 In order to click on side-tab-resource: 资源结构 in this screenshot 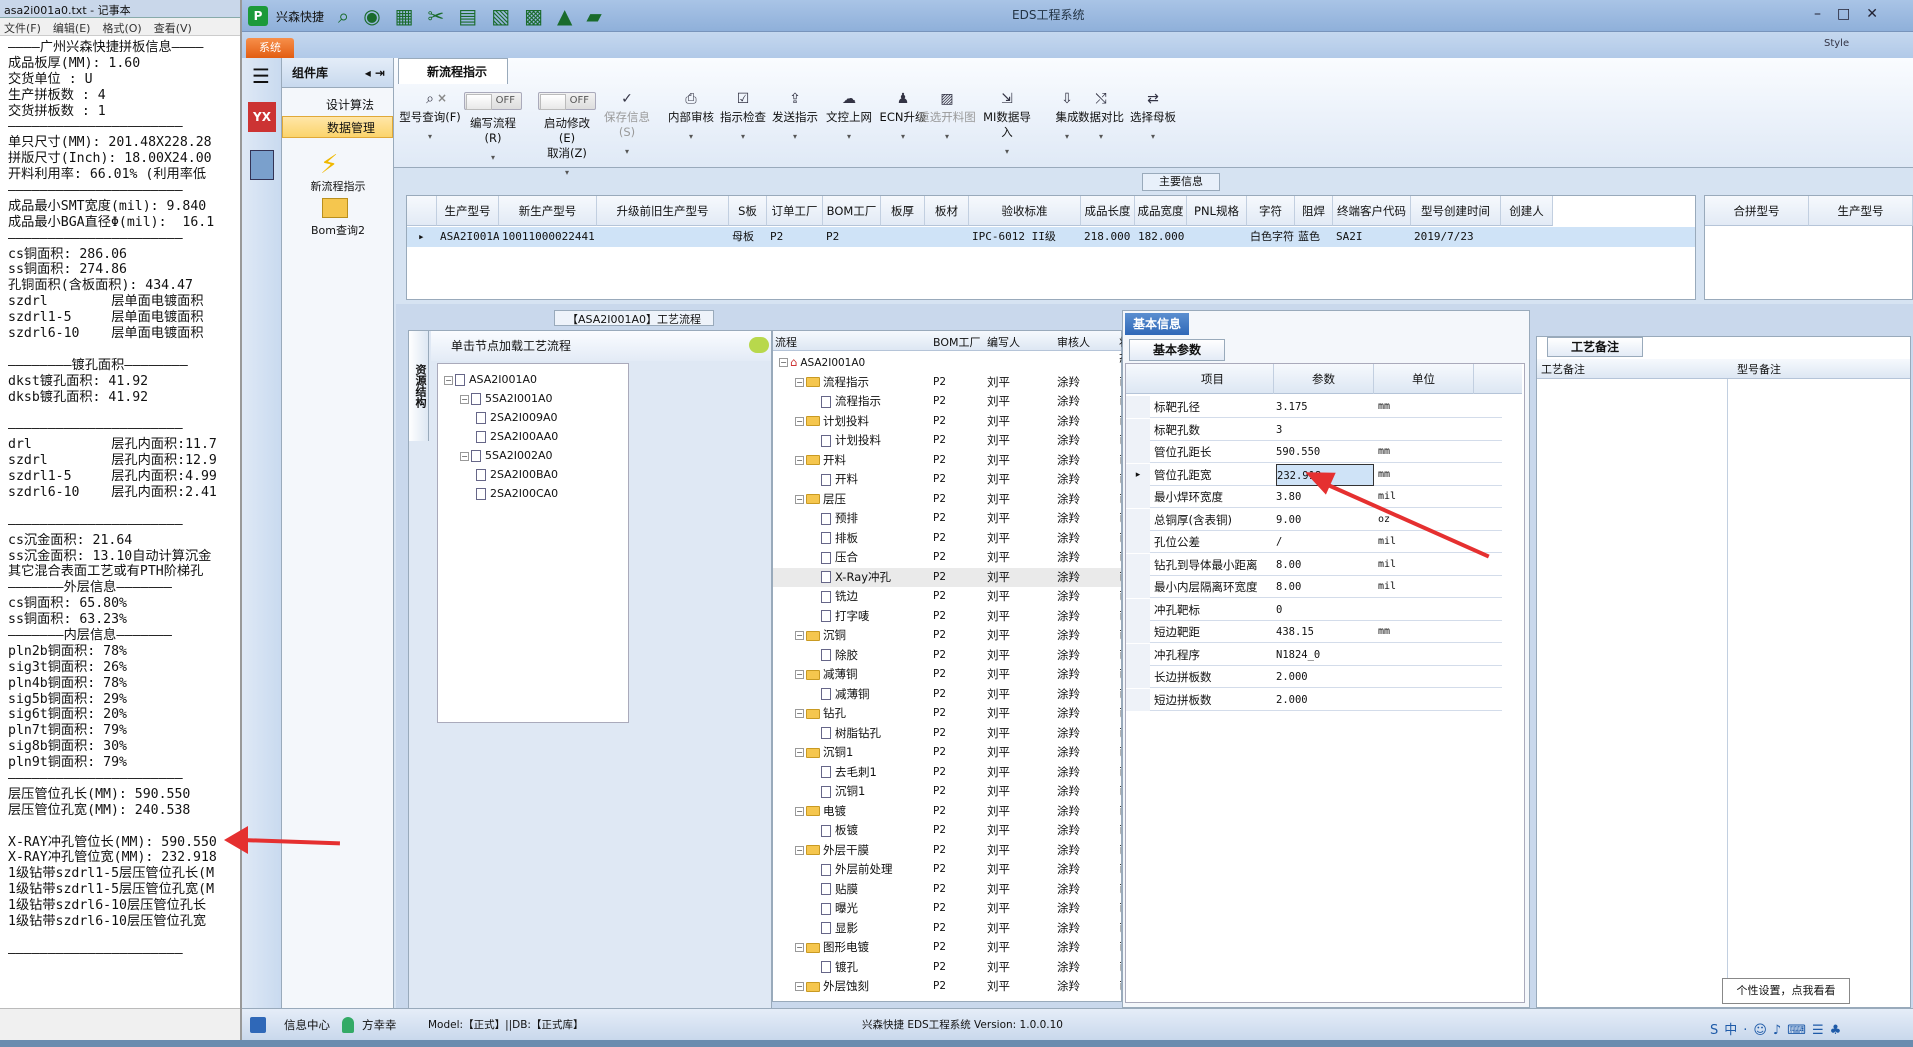, I will do `click(419, 386)`.